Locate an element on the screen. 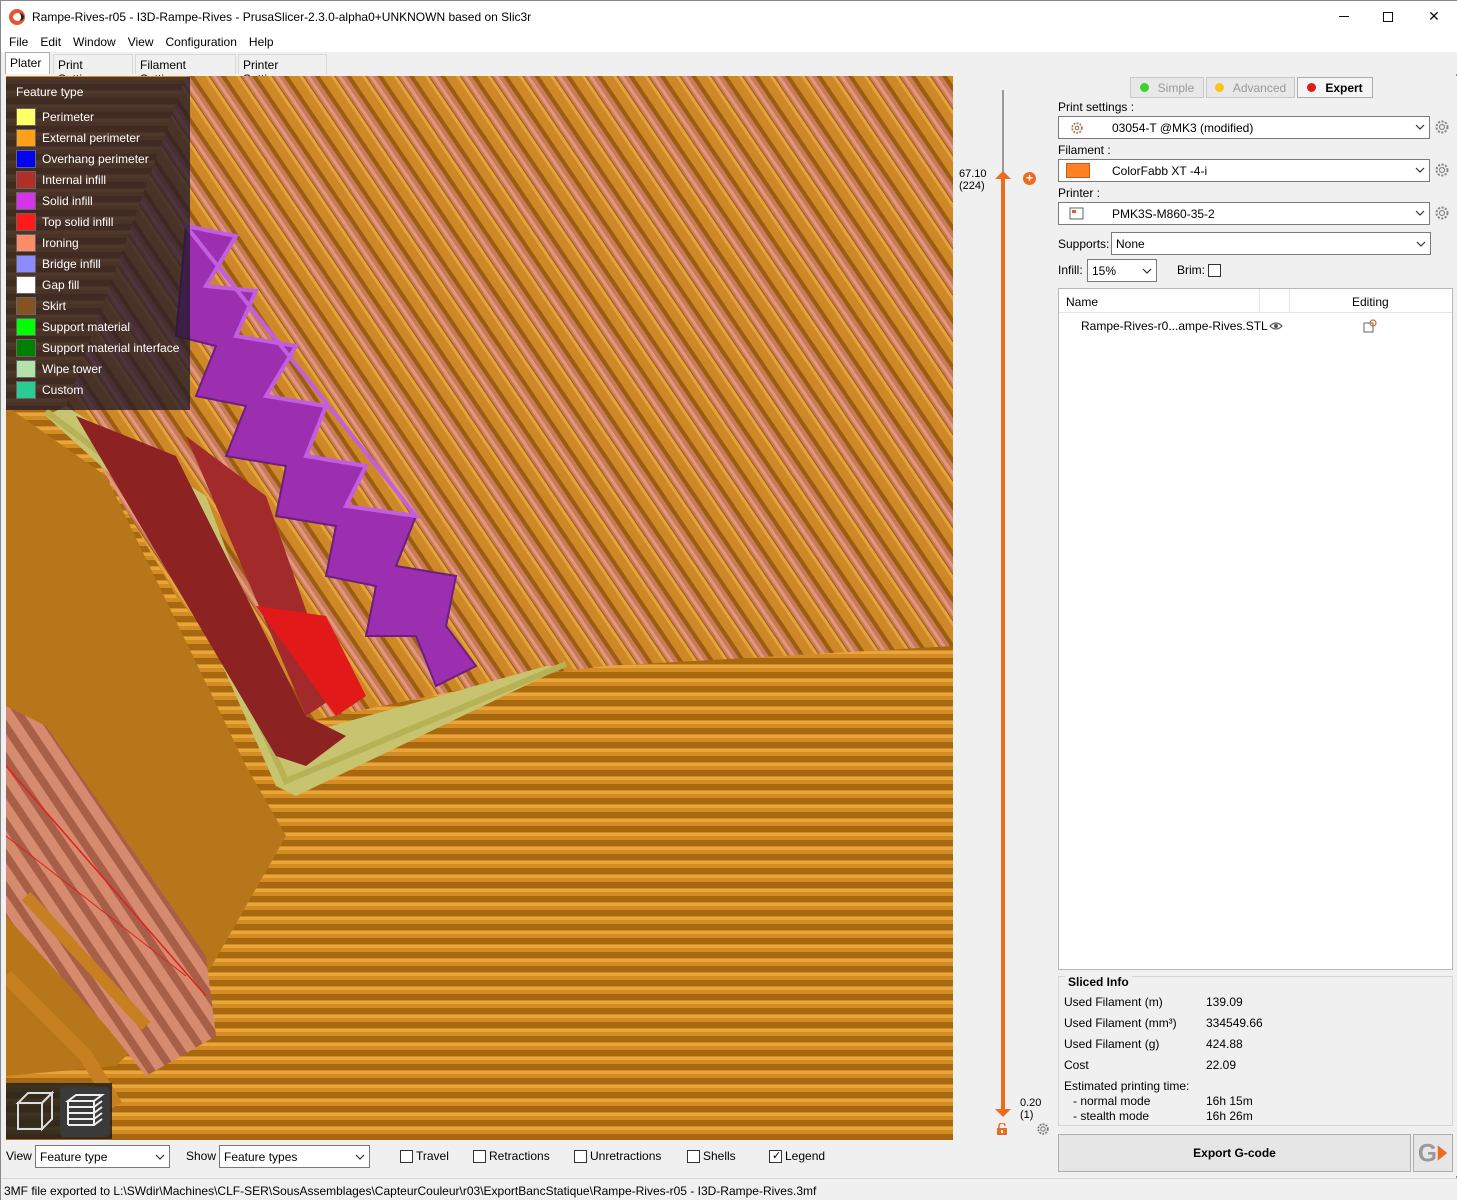 The width and height of the screenshot is (1457, 1200). menu-window: Window is located at coordinates (94, 42).